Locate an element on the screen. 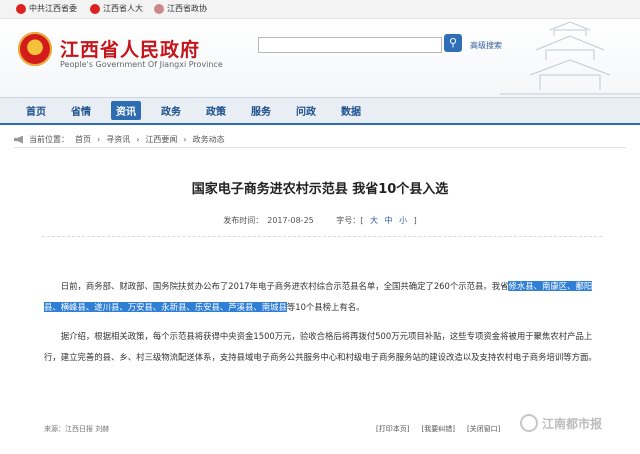 The width and height of the screenshot is (640, 454). search-icon: ⚲ is located at coordinates (453, 42).